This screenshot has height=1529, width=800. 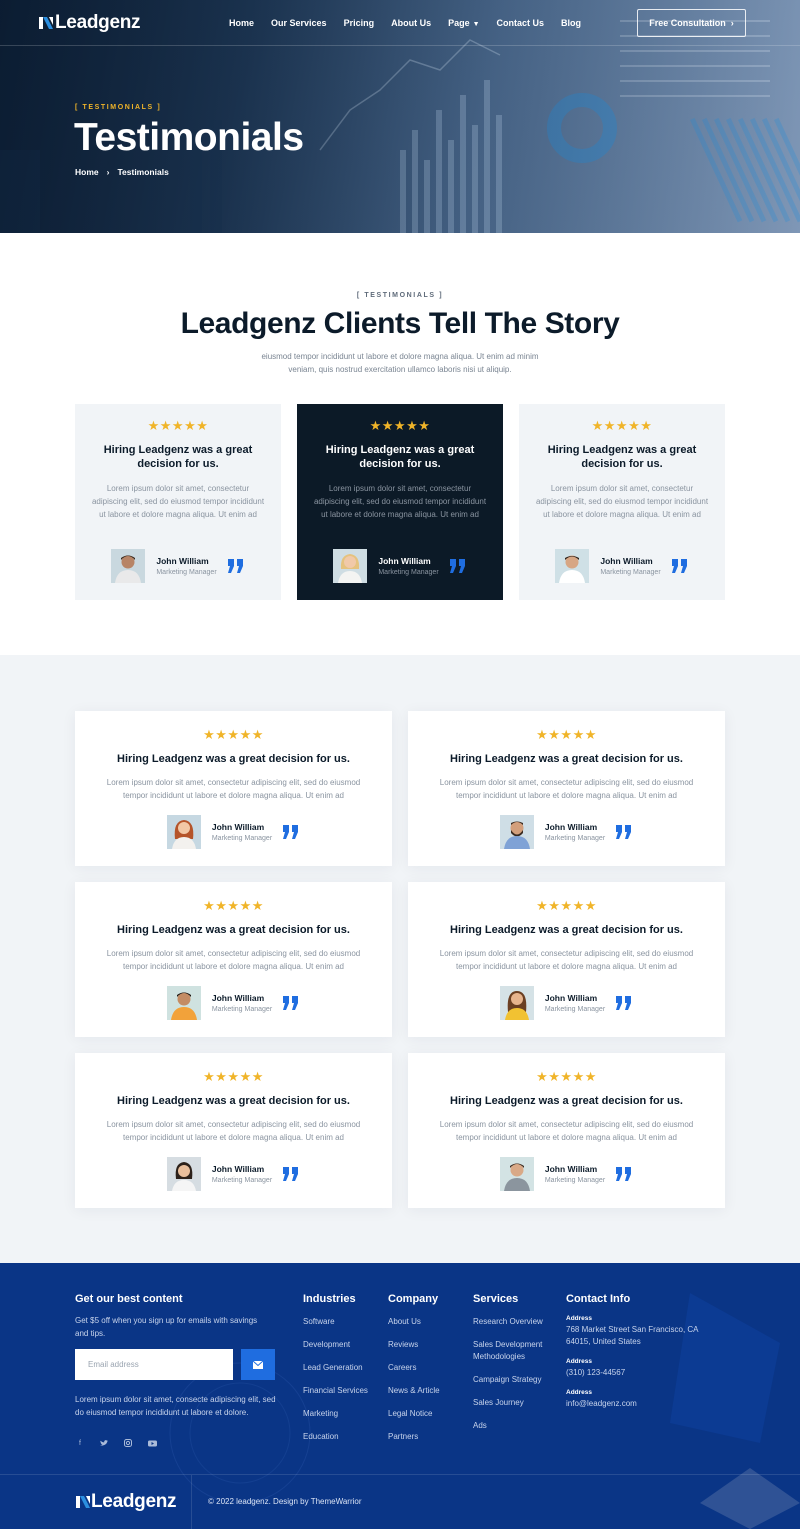 I want to click on footer-link: Lead Generation, so click(x=335, y=1368).